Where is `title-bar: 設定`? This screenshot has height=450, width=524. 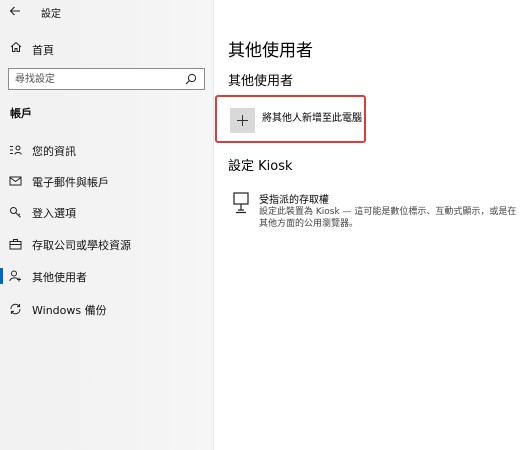 title-bar: 設定 is located at coordinates (107, 11).